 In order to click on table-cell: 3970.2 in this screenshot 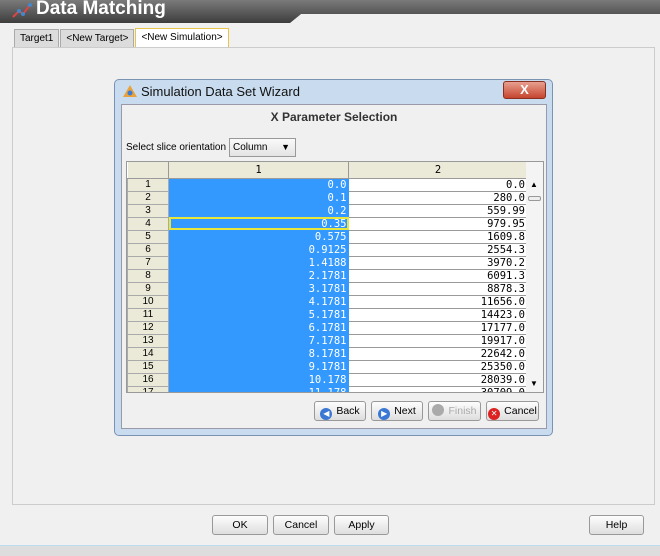, I will do `click(438, 263)`.